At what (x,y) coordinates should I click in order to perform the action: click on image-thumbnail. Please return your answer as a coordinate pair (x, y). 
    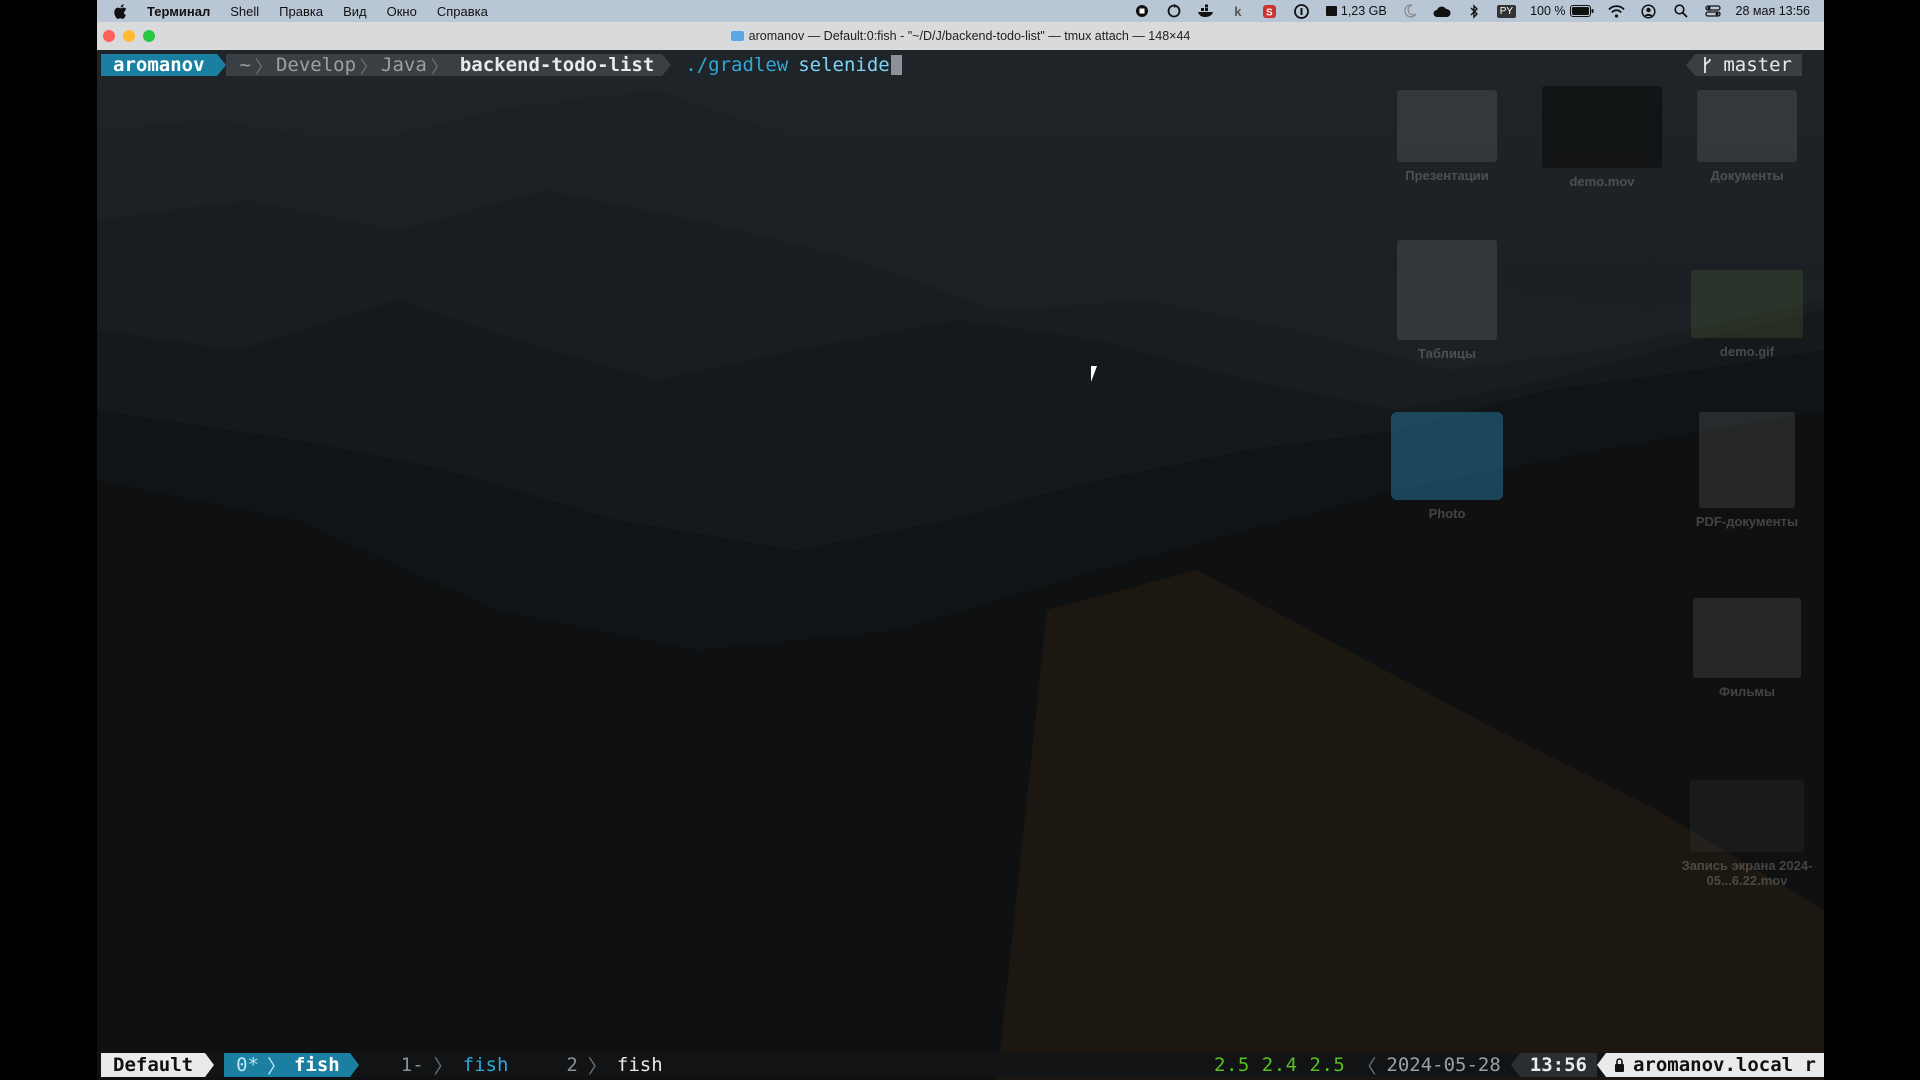
    Looking at the image, I should click on (1747, 304).